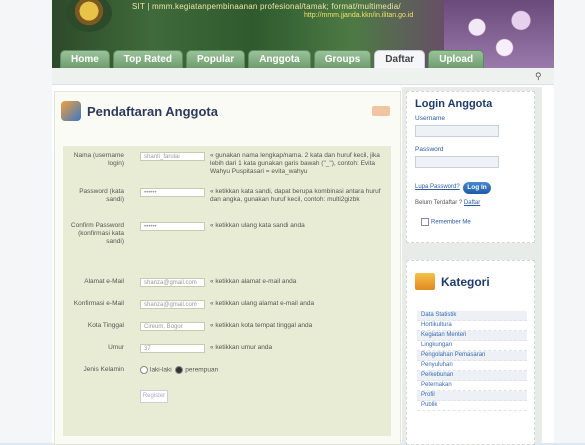  What do you see at coordinates (279, 59) in the screenshot?
I see `tab-anggota: Anggota` at bounding box center [279, 59].